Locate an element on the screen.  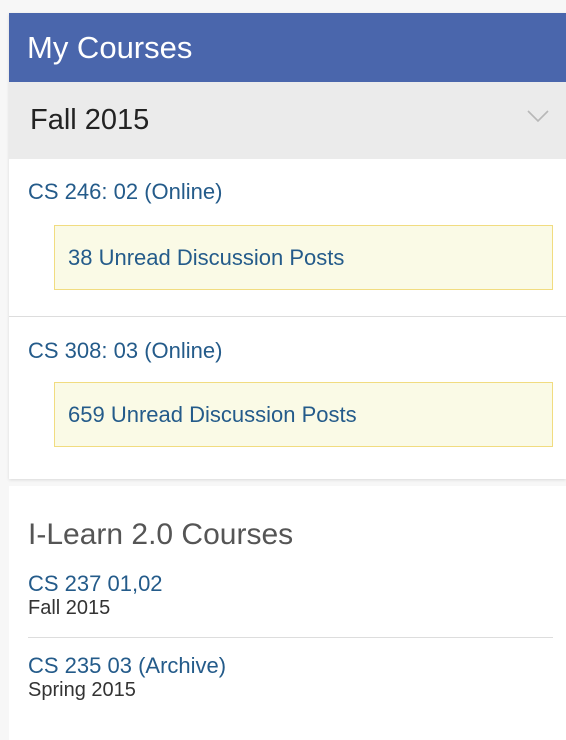
course-link: CS 246: 02 (Online) is located at coordinates (125, 192).